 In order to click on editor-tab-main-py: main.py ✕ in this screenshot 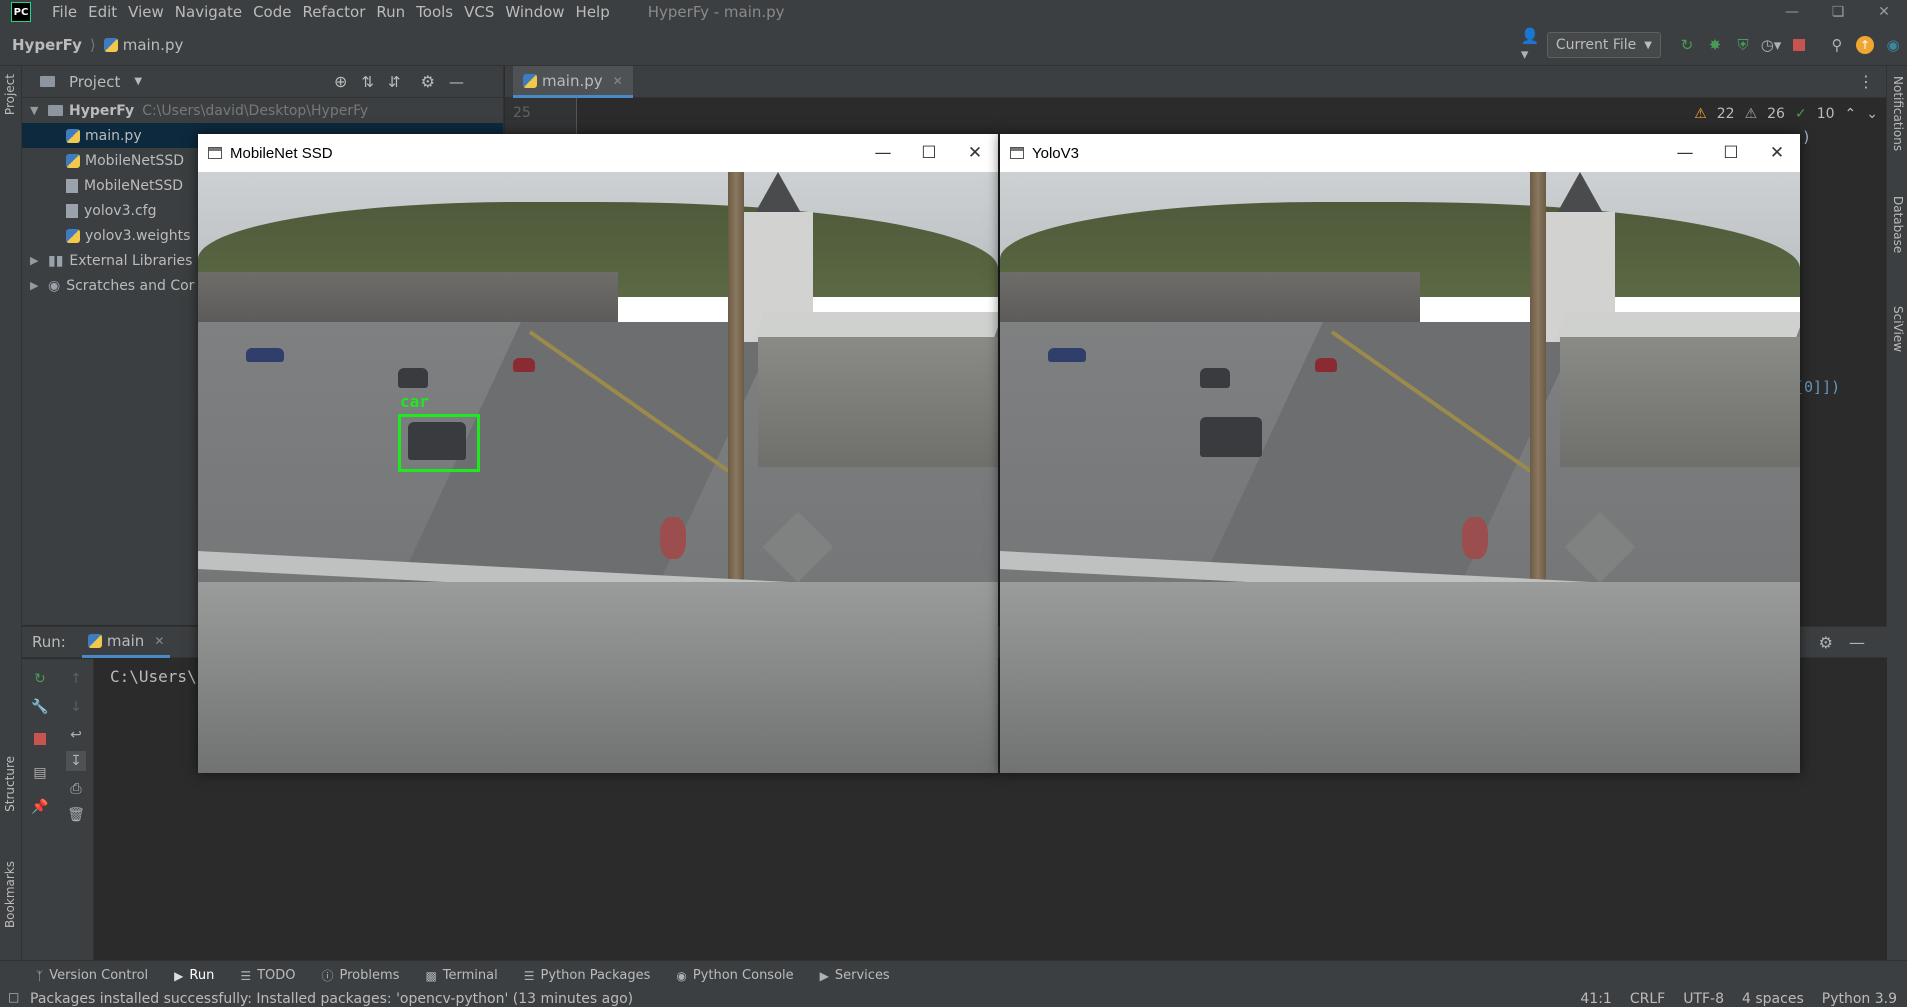, I will do `click(573, 82)`.